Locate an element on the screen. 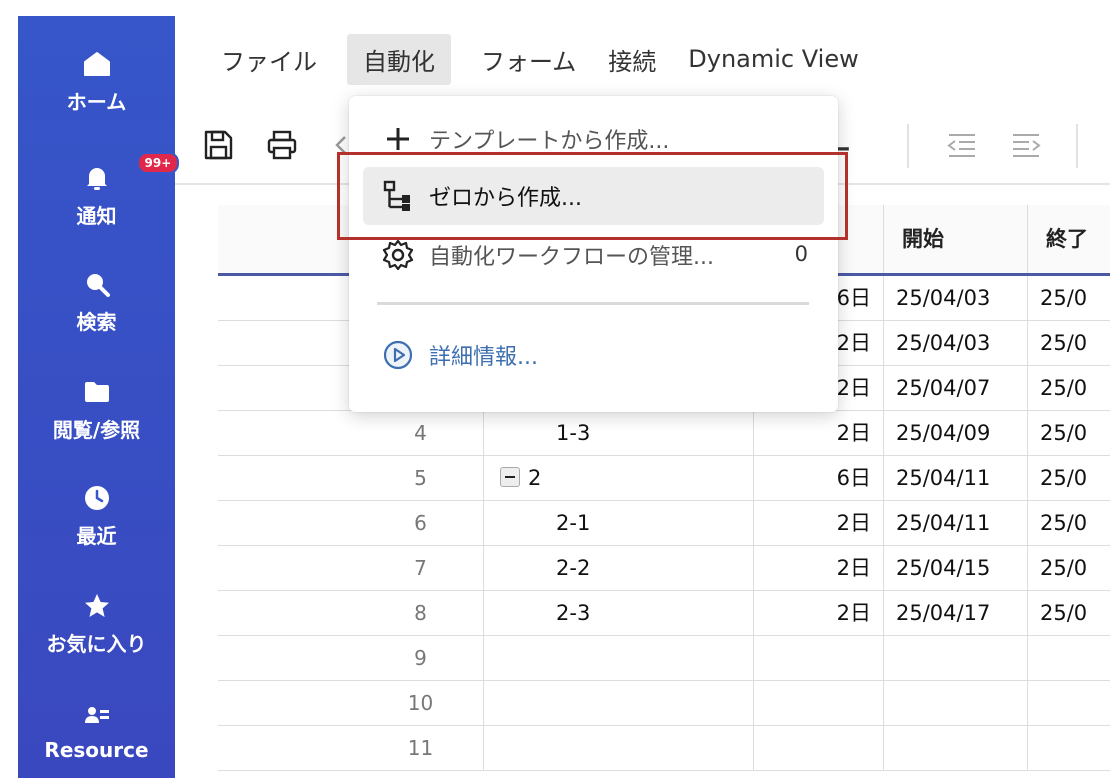 The image size is (1110, 778). menubar: ファイル 自動化 フォーム 接続 Dynamic View is located at coordinates (540, 59).